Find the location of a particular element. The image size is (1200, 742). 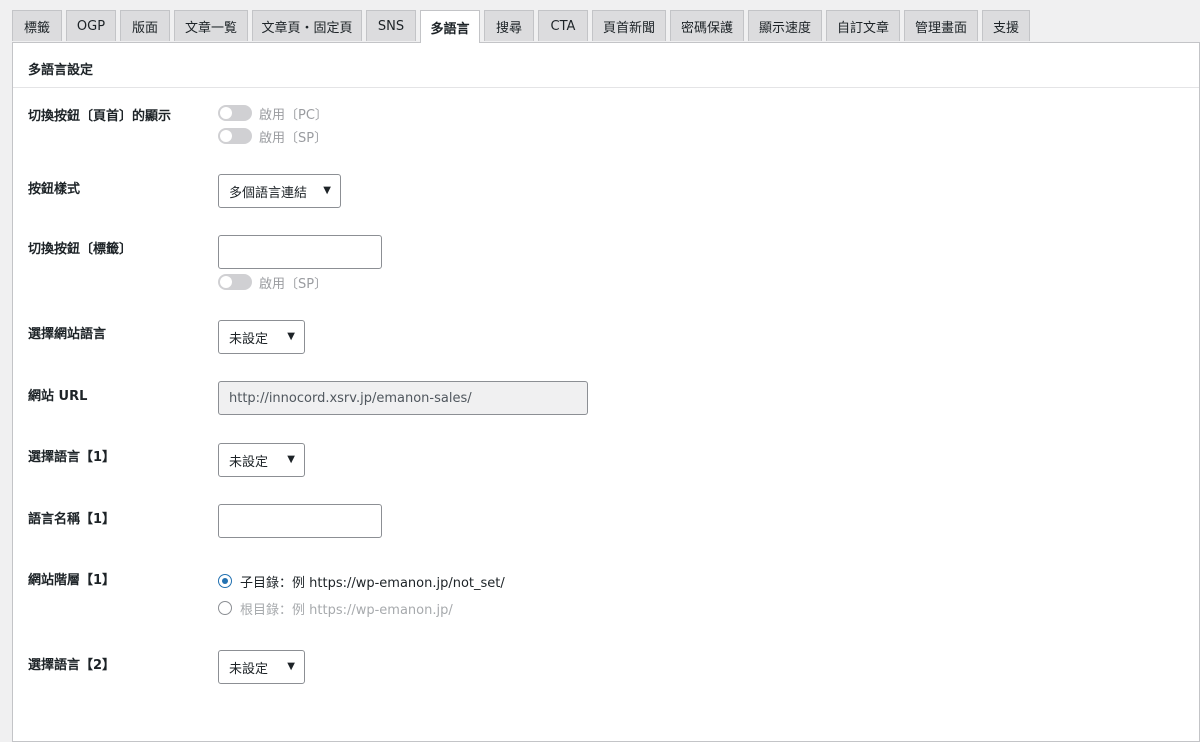

toggle-row-tag-sp: 啟用〔SP〕 is located at coordinates (273, 282).